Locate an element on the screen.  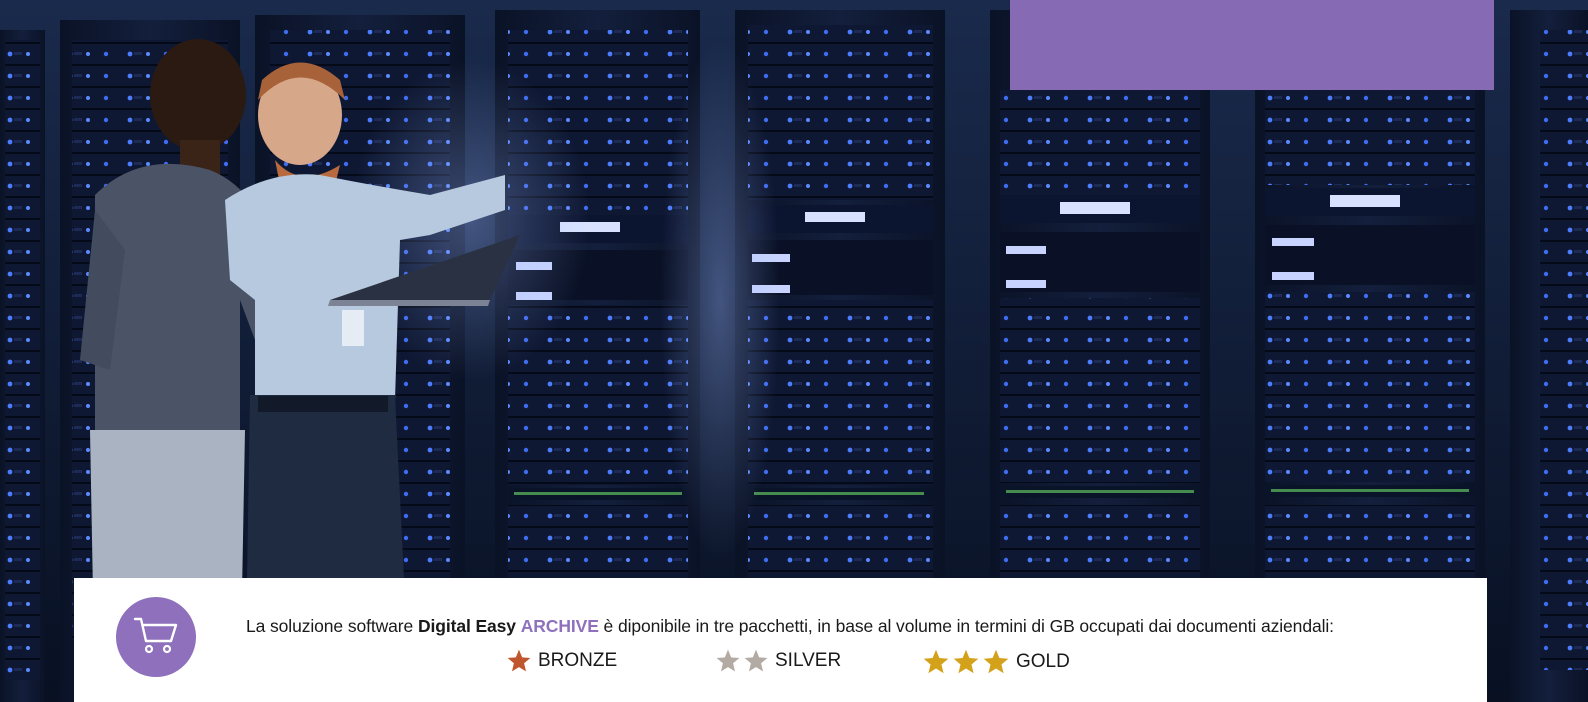
brand-name: Digital Easy is located at coordinates (466, 626).